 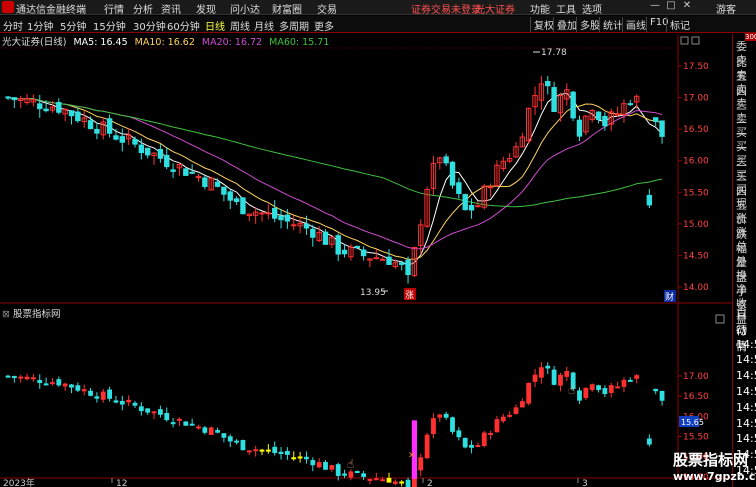 I want to click on price-axis-label: 15.00, so click(x=696, y=225).